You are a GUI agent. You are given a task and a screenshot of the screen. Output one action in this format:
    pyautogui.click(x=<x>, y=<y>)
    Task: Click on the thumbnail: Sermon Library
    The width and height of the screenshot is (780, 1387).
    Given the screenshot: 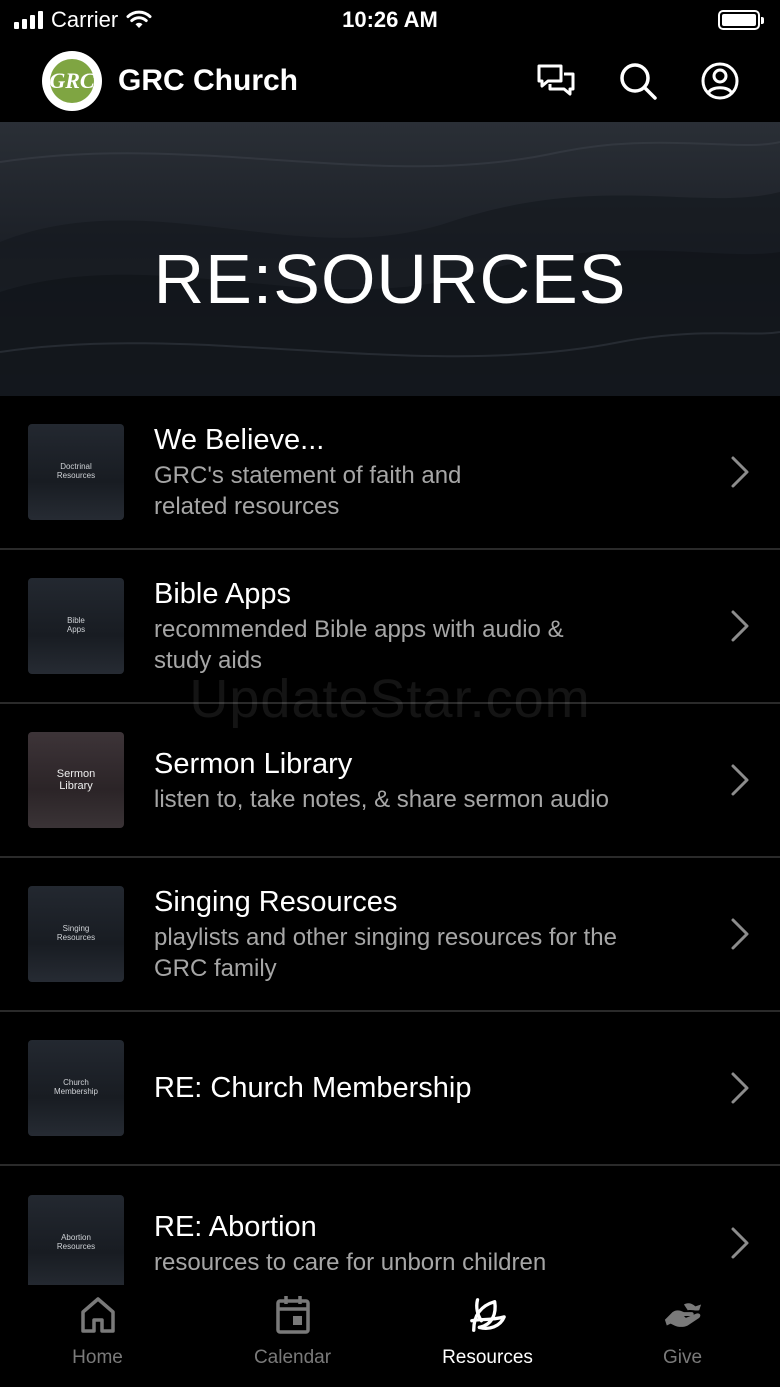 What is the action you would take?
    pyautogui.click(x=76, y=780)
    